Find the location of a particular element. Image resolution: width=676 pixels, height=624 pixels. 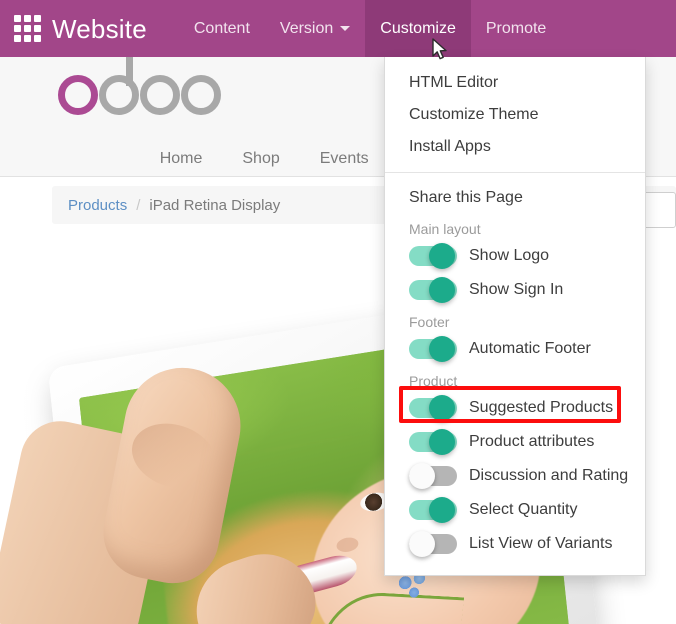

top-menu-label-content: Content is located at coordinates (221, 28).